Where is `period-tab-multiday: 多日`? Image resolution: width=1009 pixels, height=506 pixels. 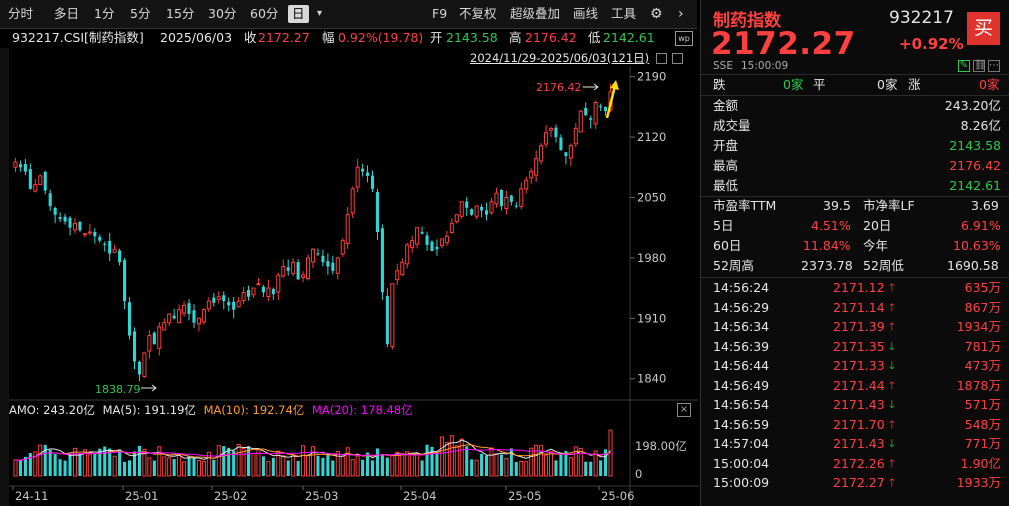
period-tab-multiday: 多日 is located at coordinates (66, 14).